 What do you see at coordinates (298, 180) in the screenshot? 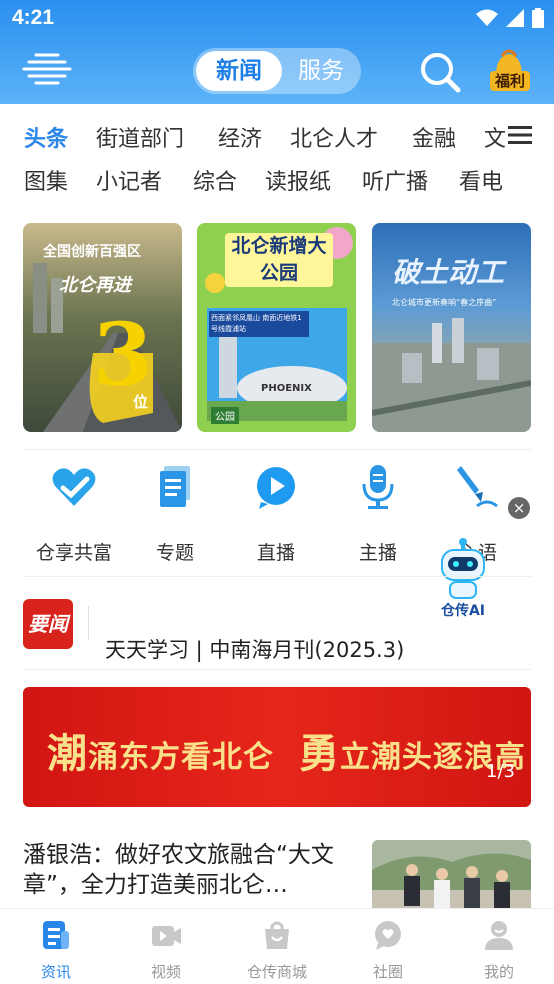
I see `category-tab-newspaper: 读报纸` at bounding box center [298, 180].